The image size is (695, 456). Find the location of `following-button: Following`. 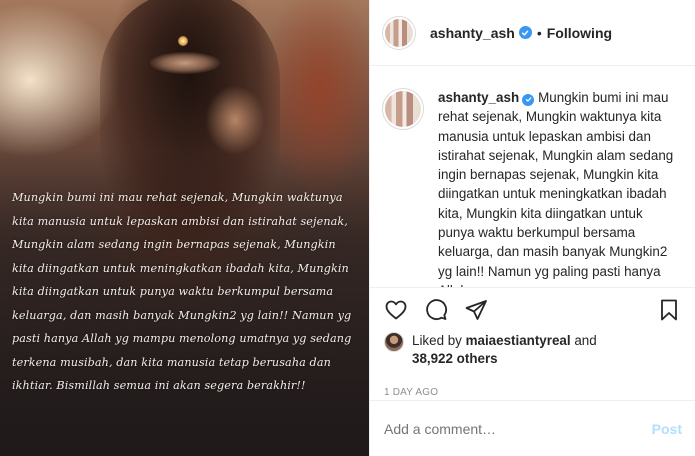

following-button: Following is located at coordinates (579, 33).